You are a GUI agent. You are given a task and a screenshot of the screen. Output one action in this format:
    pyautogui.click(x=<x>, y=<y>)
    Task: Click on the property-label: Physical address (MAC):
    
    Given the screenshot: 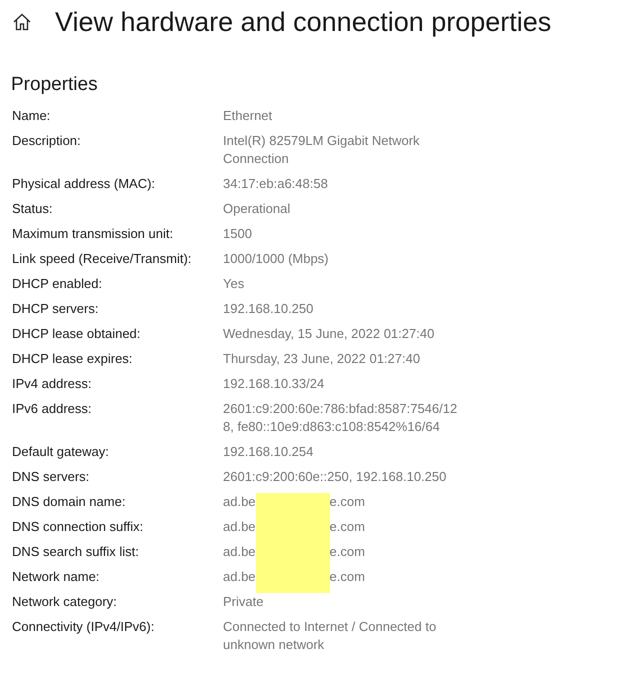 What is the action you would take?
    pyautogui.click(x=84, y=184)
    